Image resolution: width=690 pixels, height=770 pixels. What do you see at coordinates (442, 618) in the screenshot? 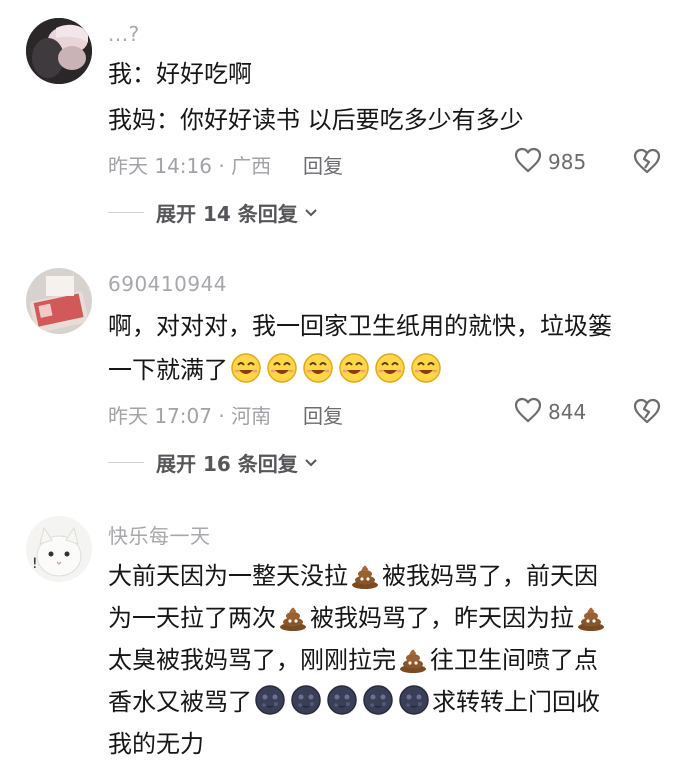
I see `comment-text: 被我妈骂了，昨天因为拉` at bounding box center [442, 618].